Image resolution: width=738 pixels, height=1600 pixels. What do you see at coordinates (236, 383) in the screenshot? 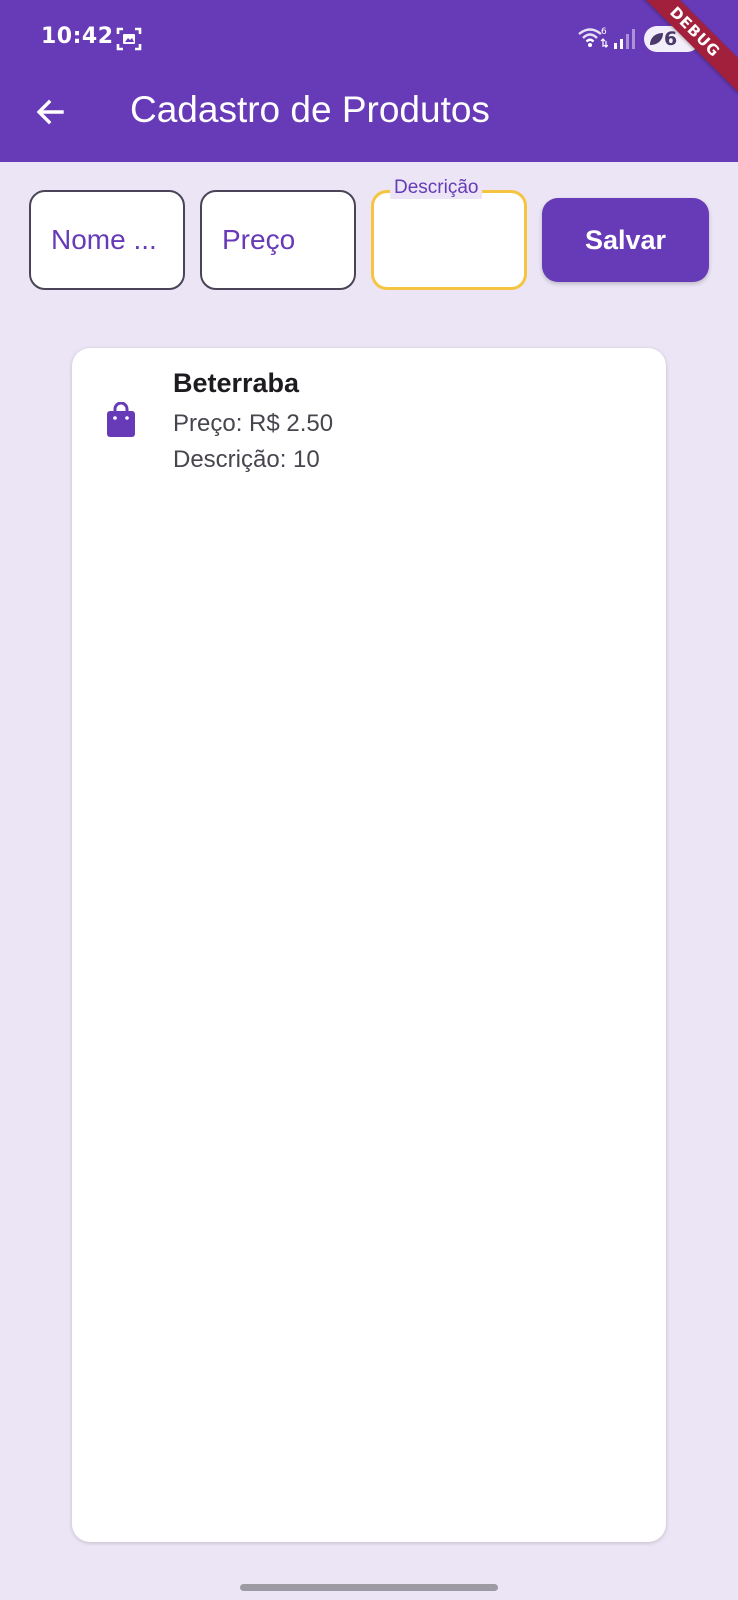
I see `product-name: Beterraba` at bounding box center [236, 383].